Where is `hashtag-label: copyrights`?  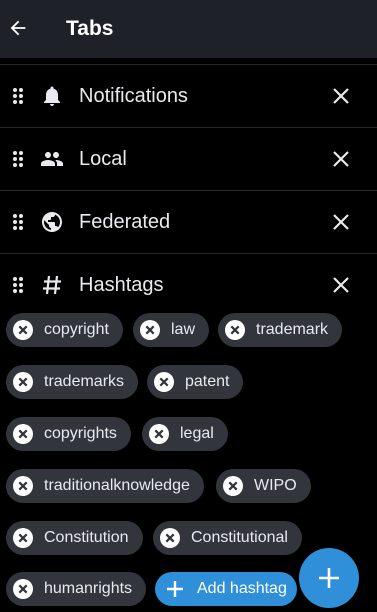 hashtag-label: copyrights is located at coordinates (80, 433).